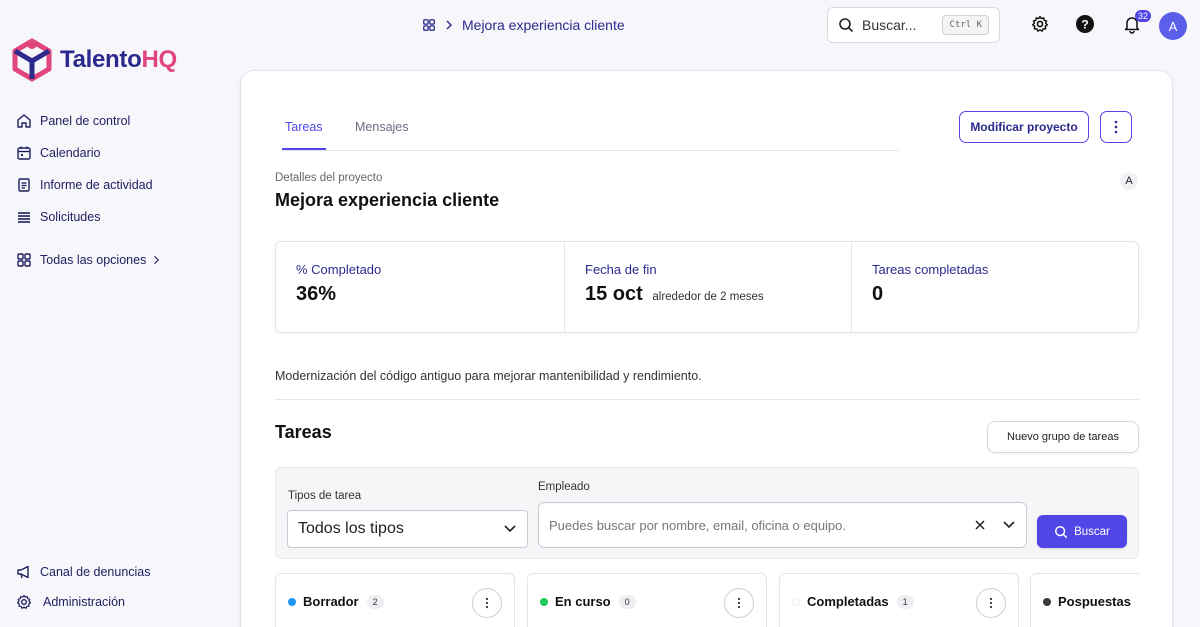 This screenshot has height=627, width=1200. I want to click on divider, so click(707, 399).